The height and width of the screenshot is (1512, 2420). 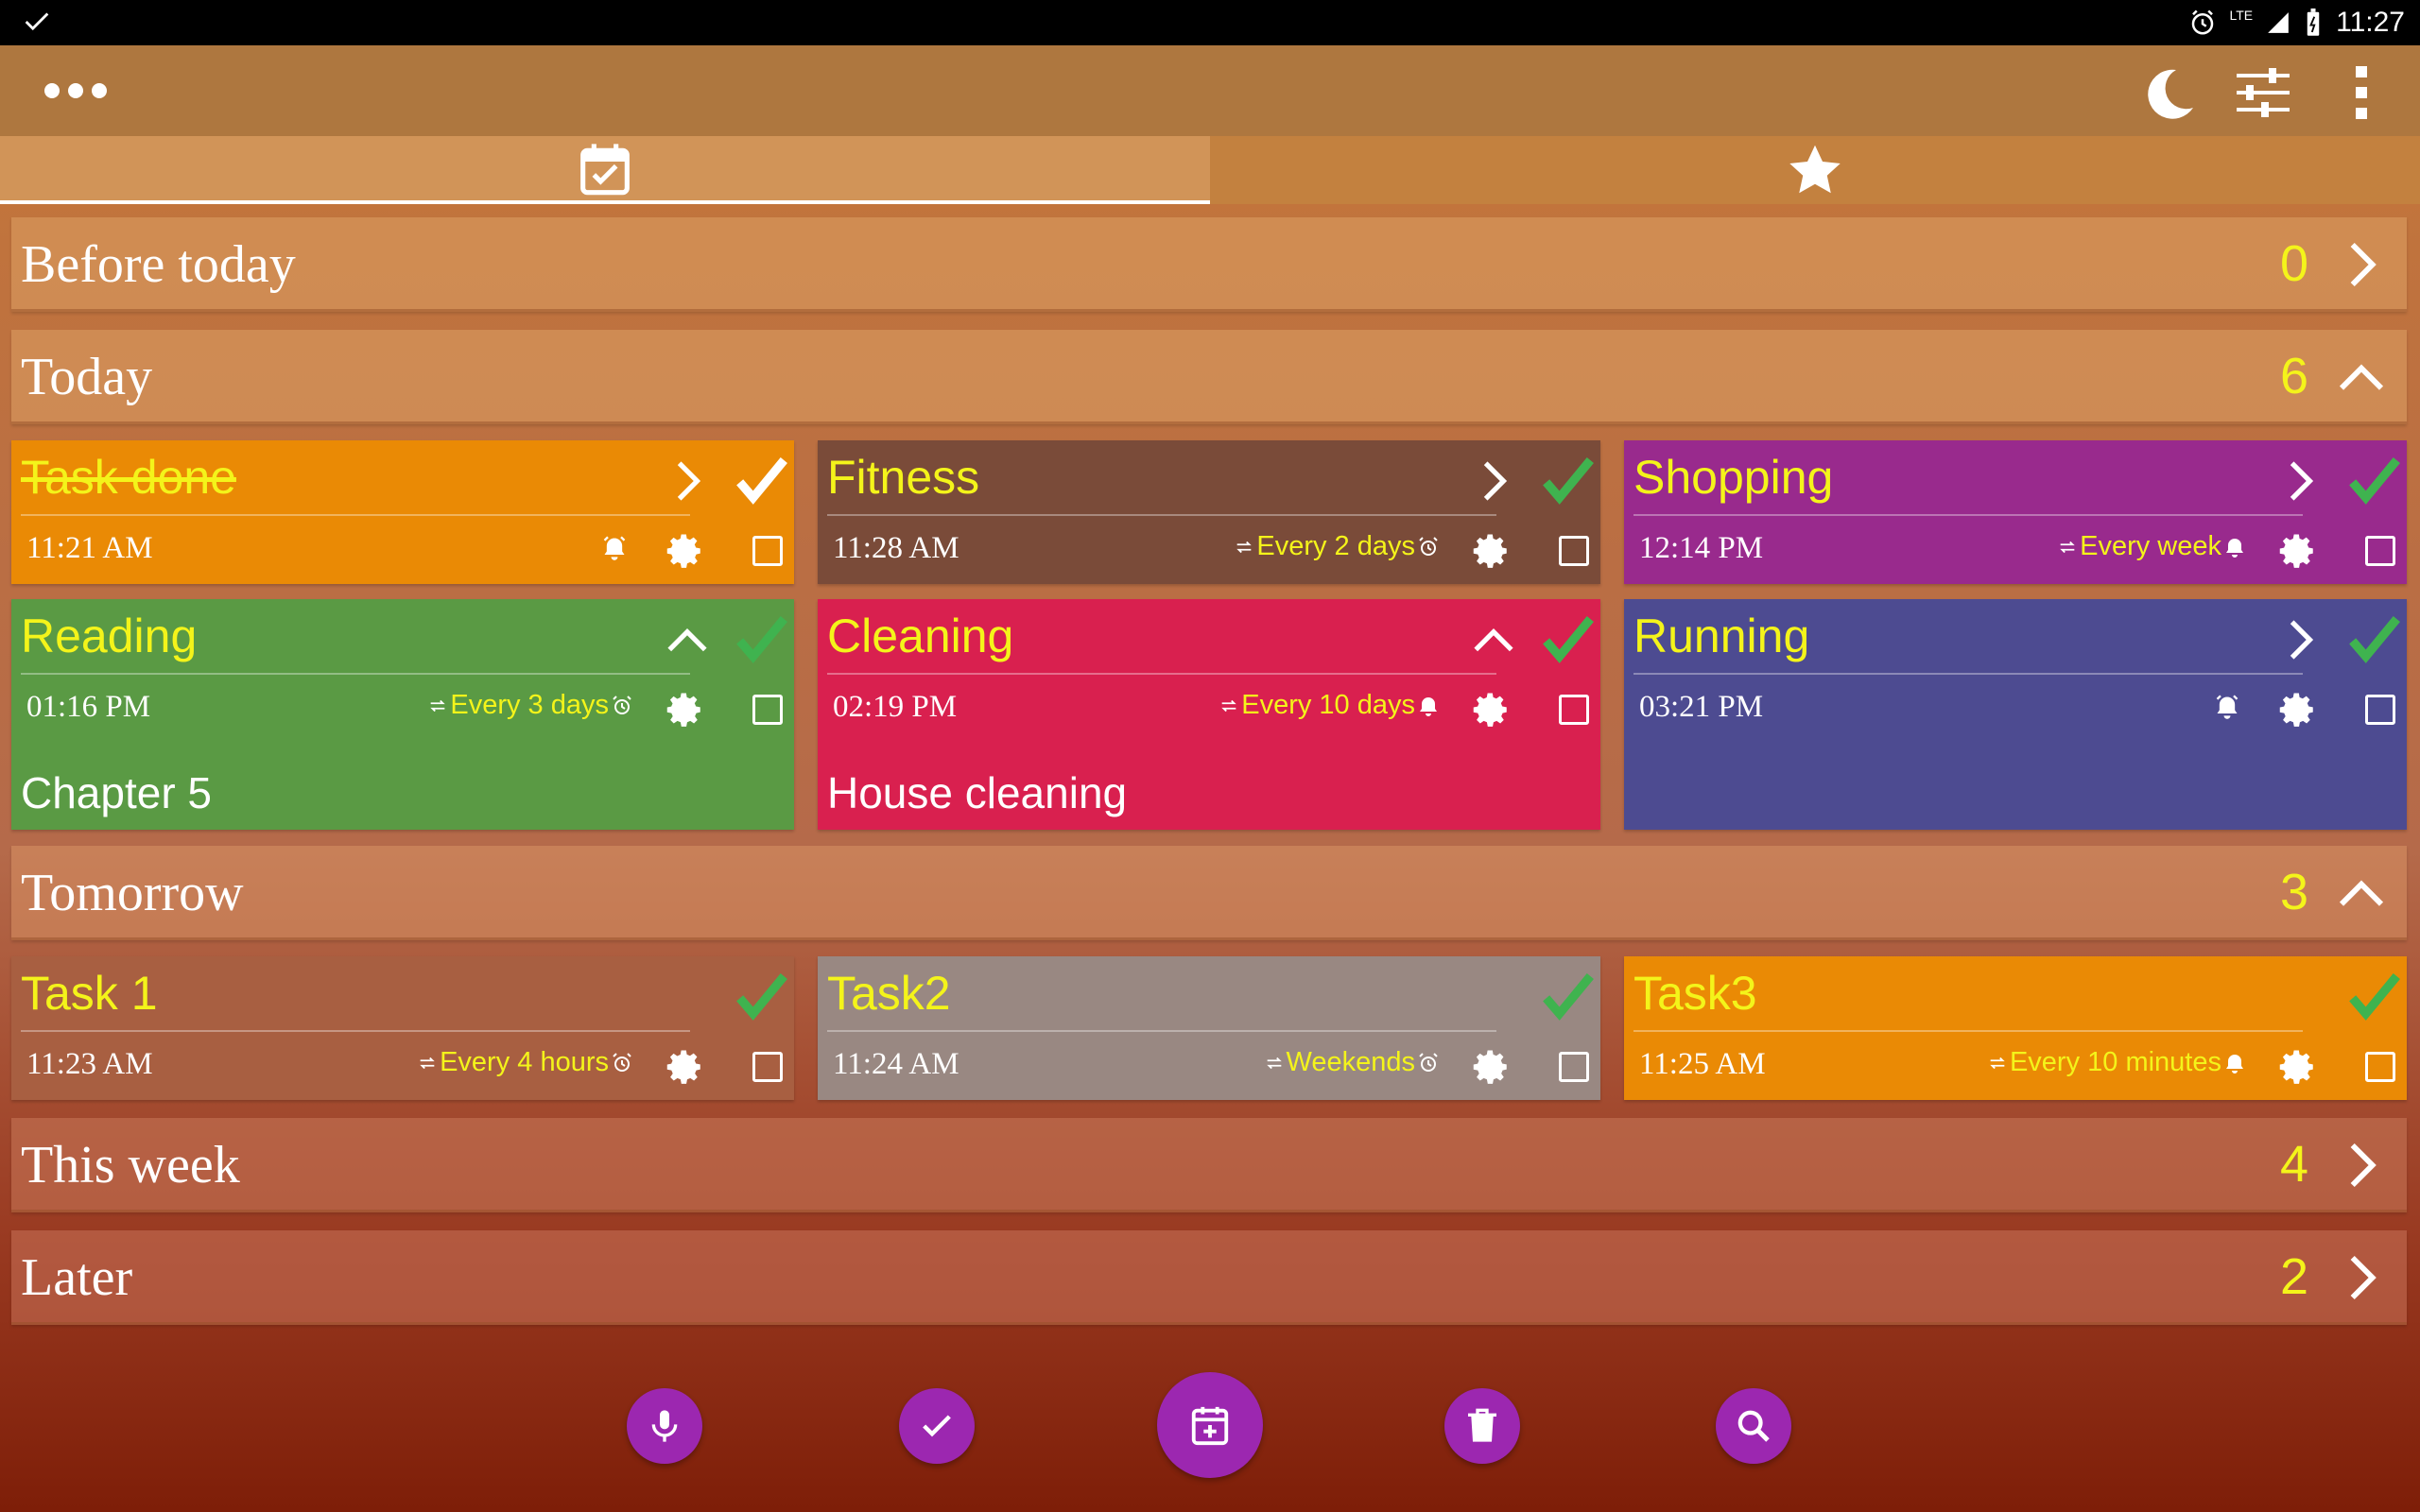 What do you see at coordinates (605, 170) in the screenshot?
I see `tab-calendar` at bounding box center [605, 170].